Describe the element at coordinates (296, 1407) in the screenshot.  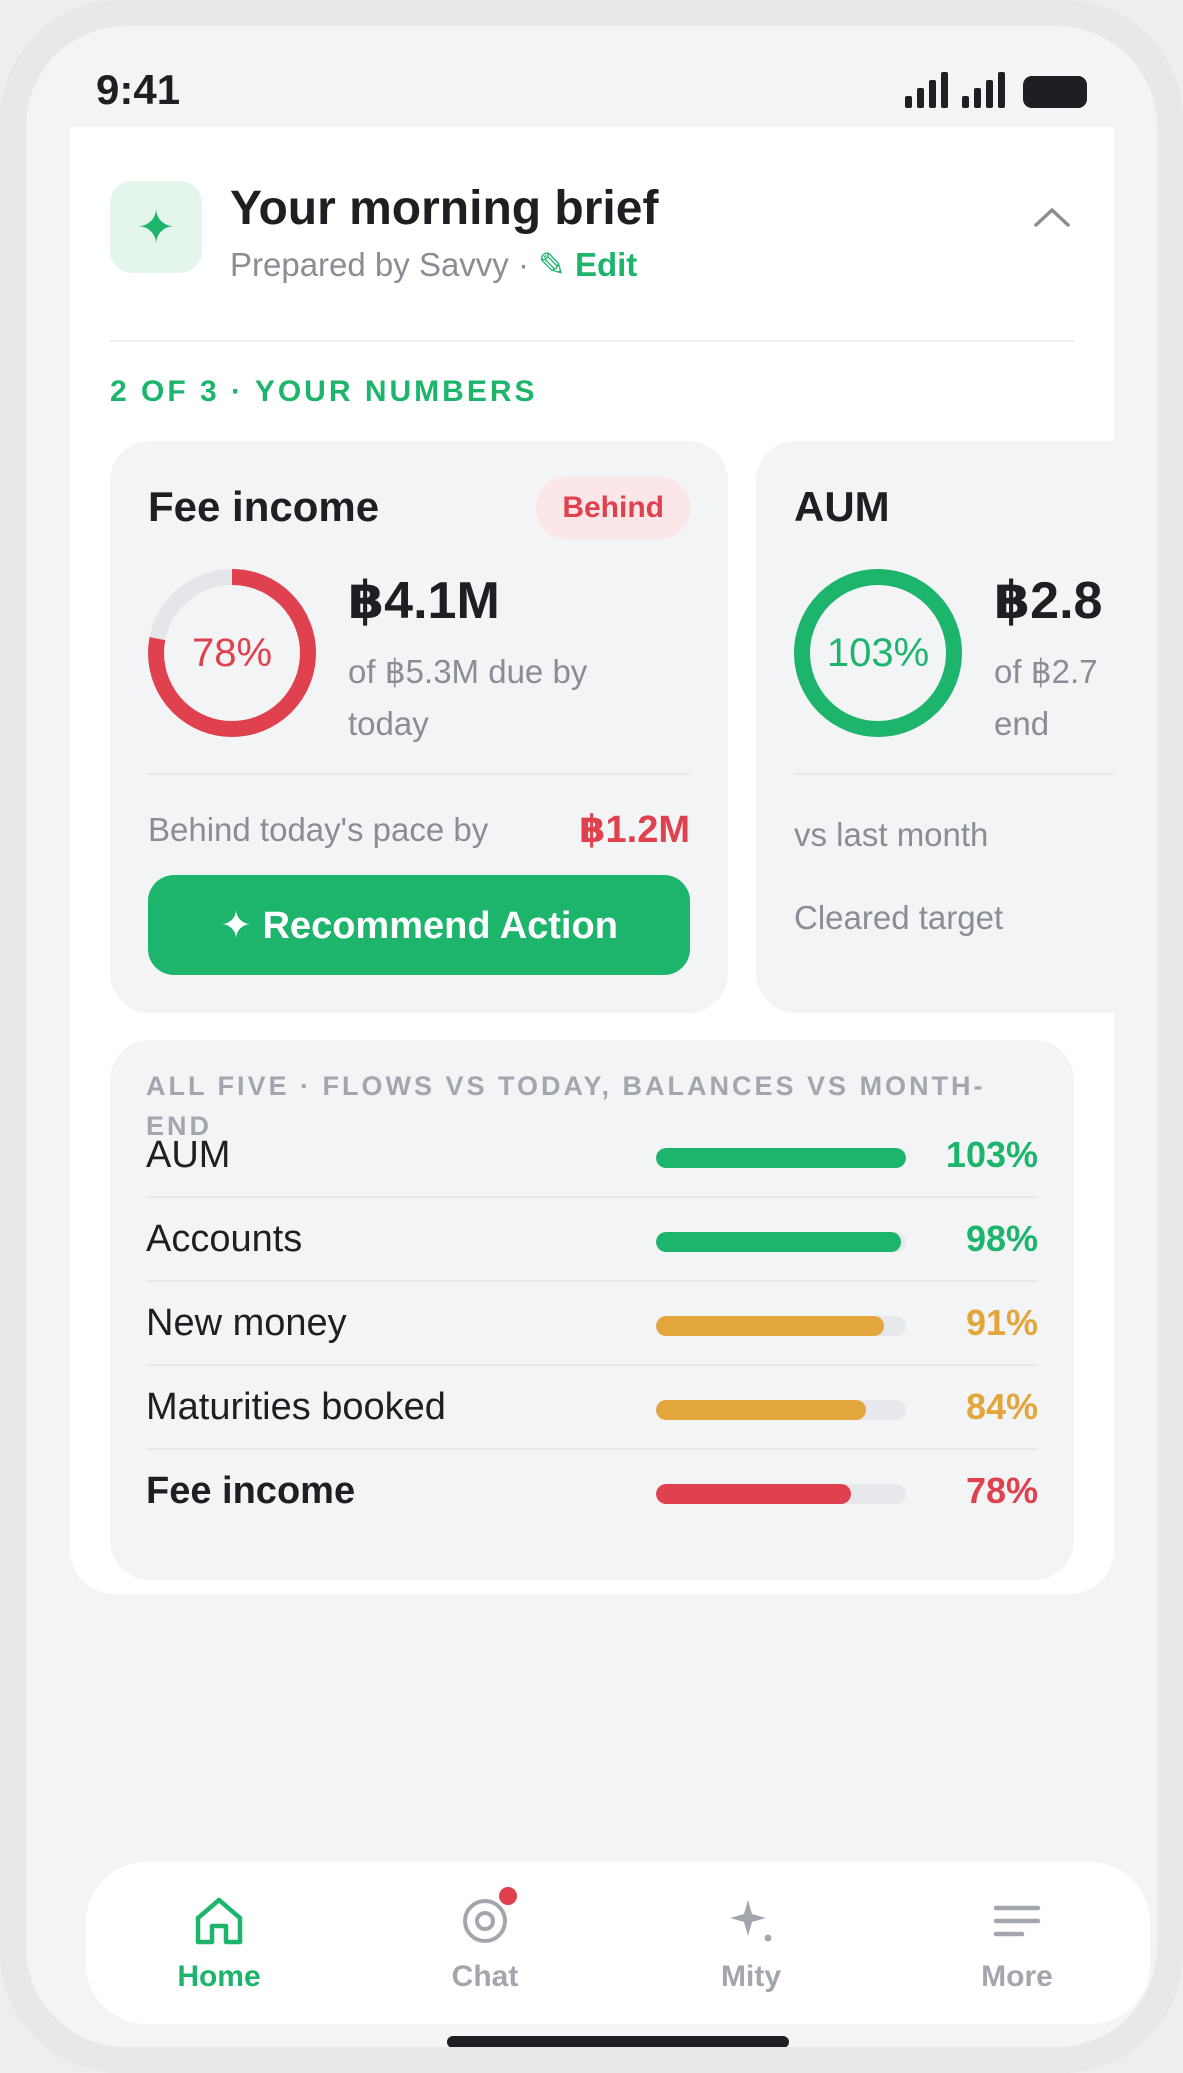
I see `row-label: Maturities booked` at that location.